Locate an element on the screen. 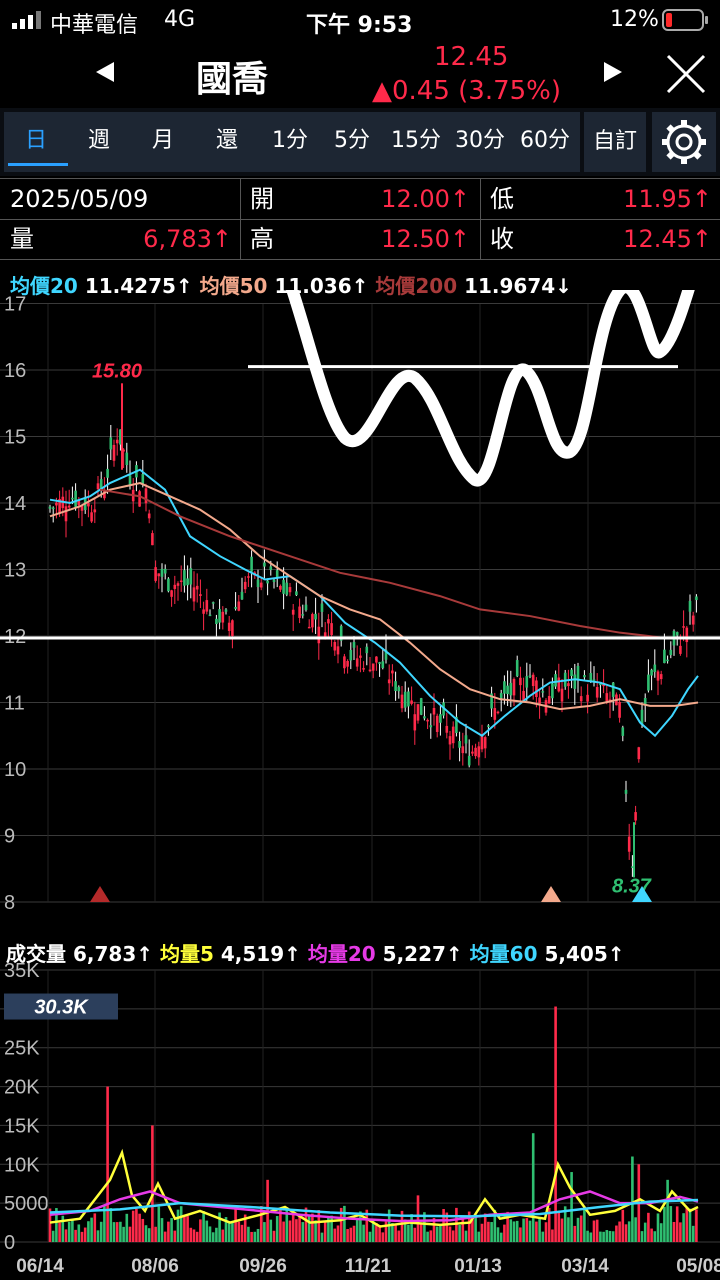 This screenshot has height=1280, width=720. low-label: 低 is located at coordinates (502, 199).